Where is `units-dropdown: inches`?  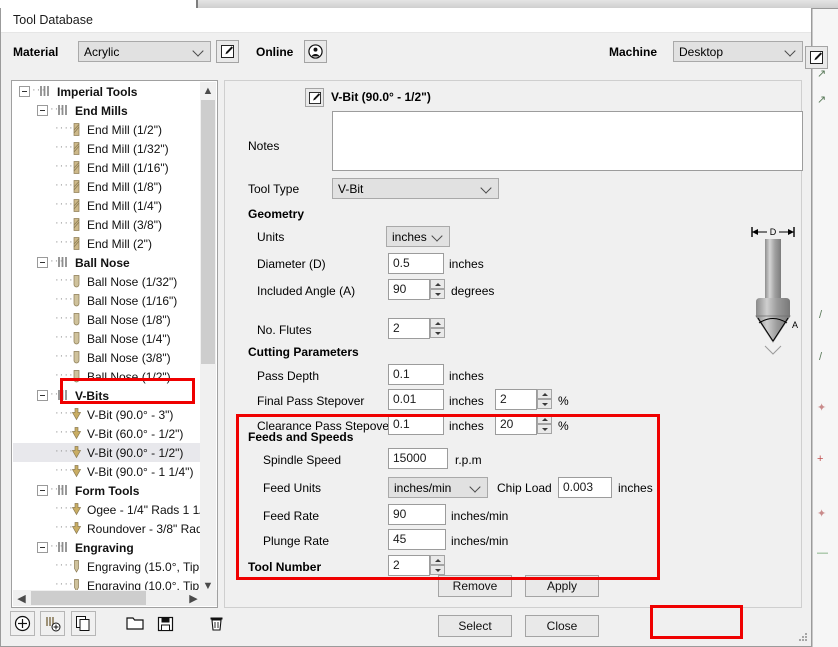 units-dropdown: inches is located at coordinates (418, 236).